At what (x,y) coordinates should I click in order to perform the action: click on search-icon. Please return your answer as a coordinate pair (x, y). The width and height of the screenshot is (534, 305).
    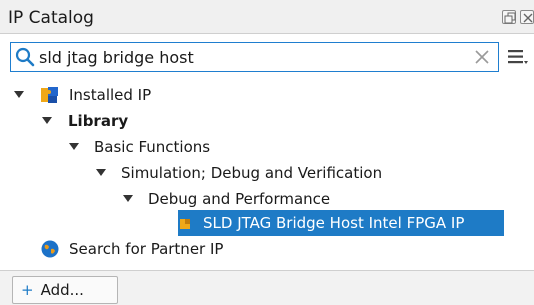
    Looking at the image, I should click on (25, 57).